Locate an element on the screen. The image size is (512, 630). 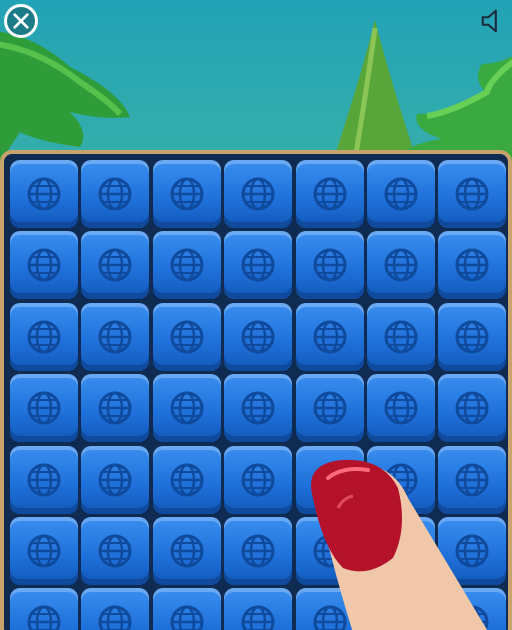
close-icon is located at coordinates (21, 21).